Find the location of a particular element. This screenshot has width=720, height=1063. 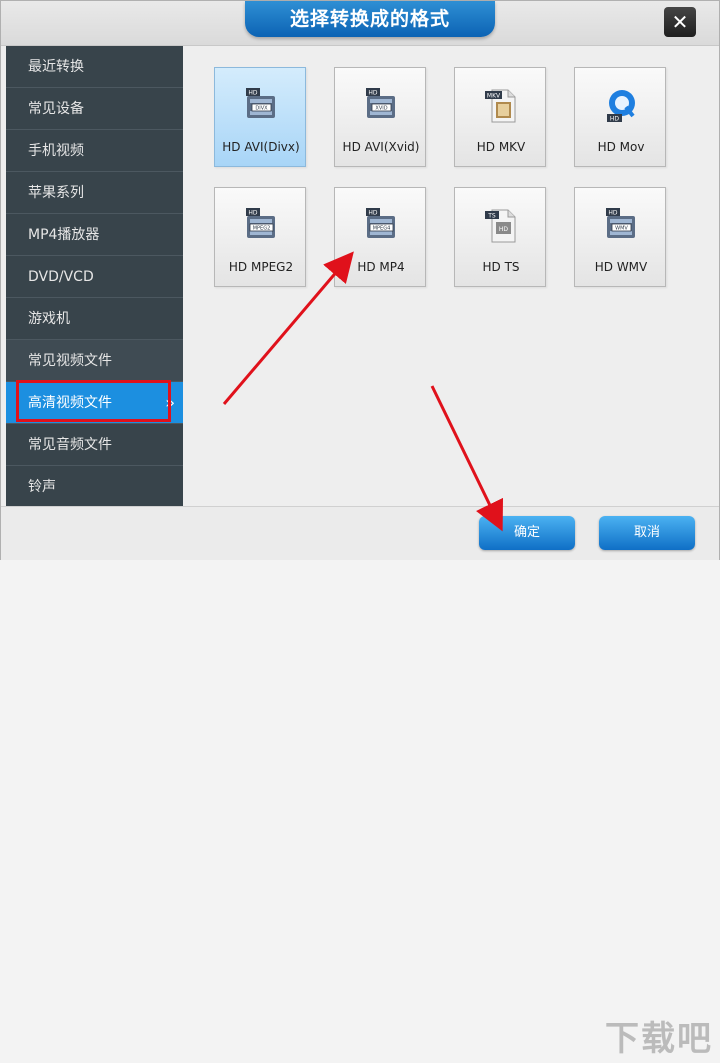

close-icon: ✕ is located at coordinates (680, 22).